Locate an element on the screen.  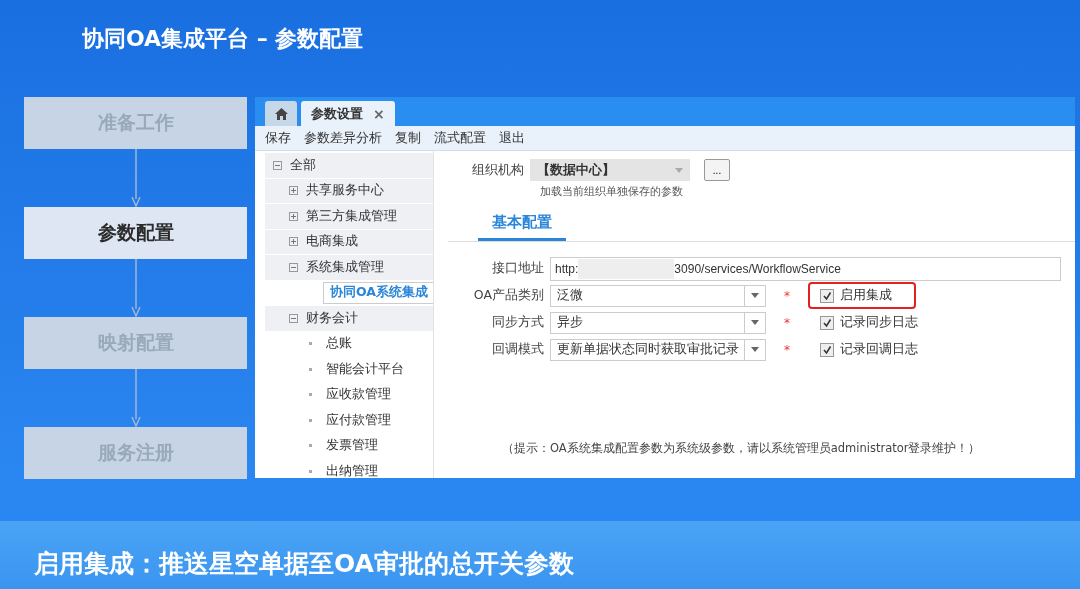
dropdown-field: 【数据中心】 is located at coordinates (610, 170).